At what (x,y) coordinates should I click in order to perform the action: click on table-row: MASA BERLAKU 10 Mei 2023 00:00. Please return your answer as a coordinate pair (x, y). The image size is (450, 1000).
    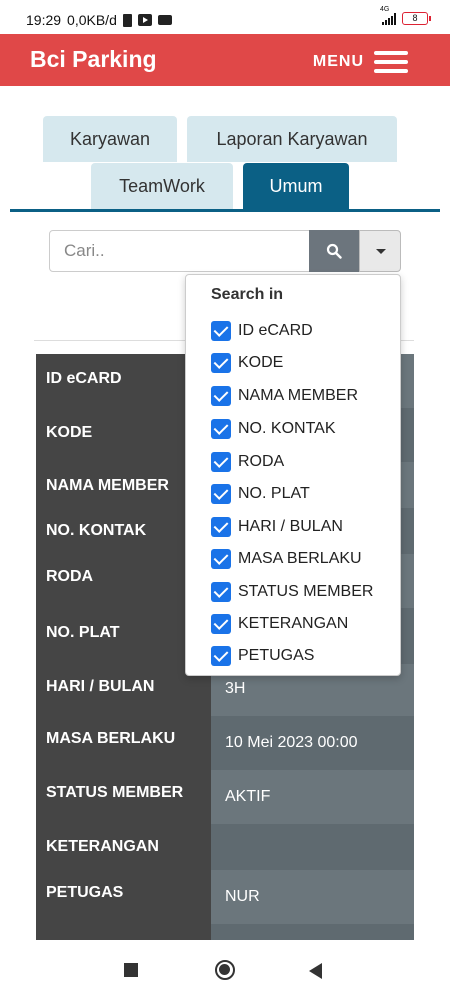
    Looking at the image, I should click on (225, 743).